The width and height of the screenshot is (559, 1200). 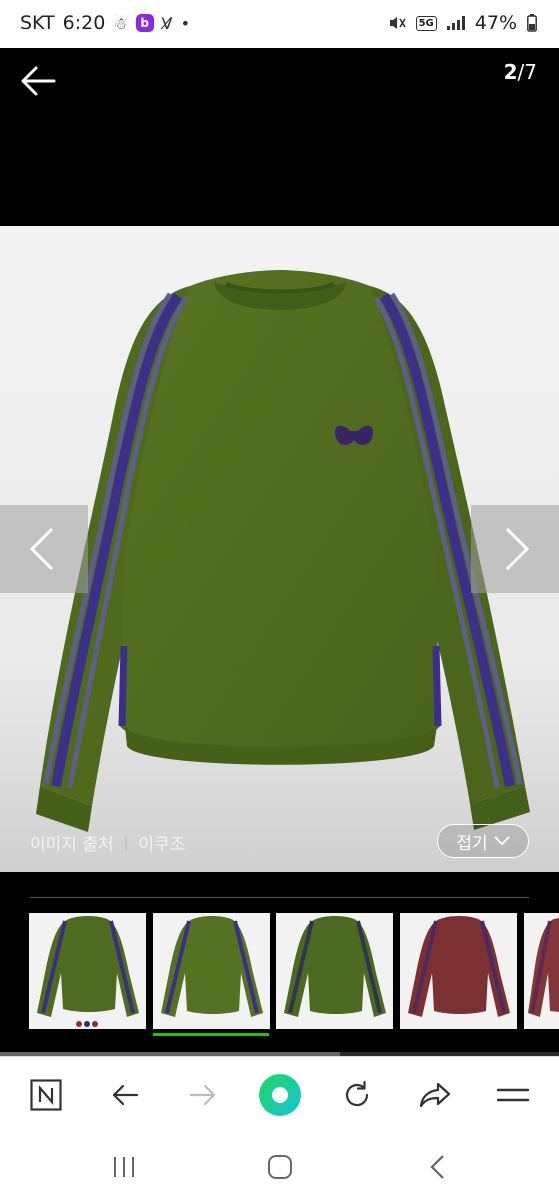 I want to click on page-current: 2, so click(x=510, y=72).